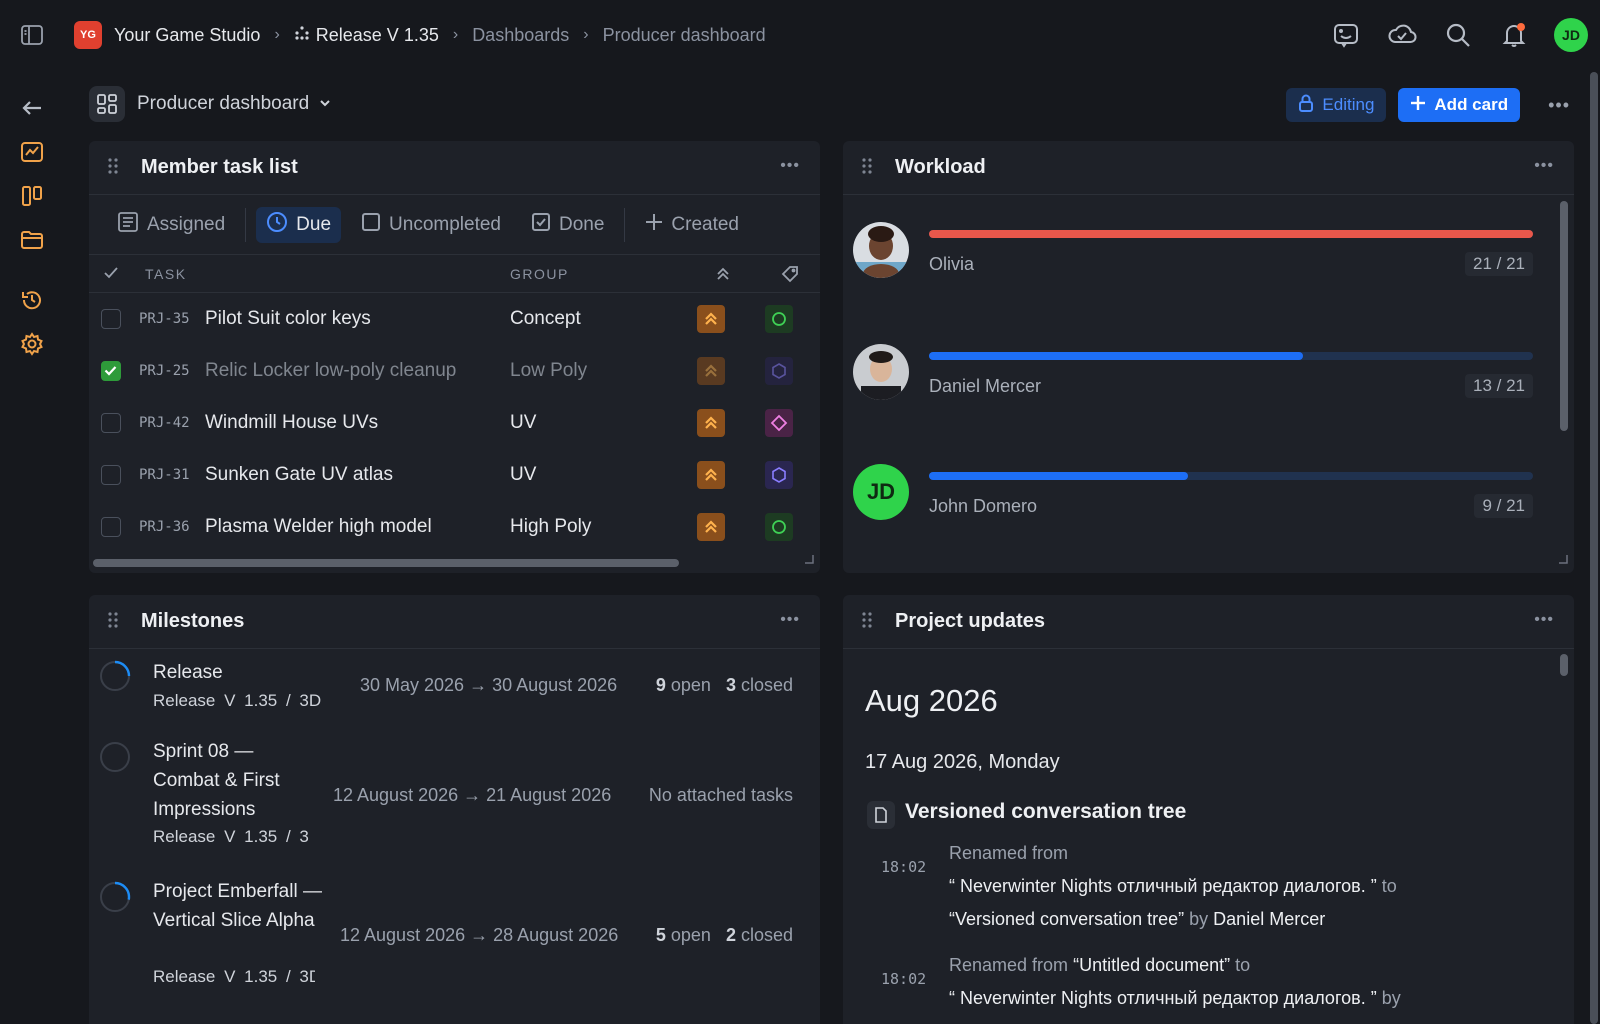 The height and width of the screenshot is (1024, 1600). What do you see at coordinates (210, 104) in the screenshot?
I see `dashboard-selector: Producer dashboard` at bounding box center [210, 104].